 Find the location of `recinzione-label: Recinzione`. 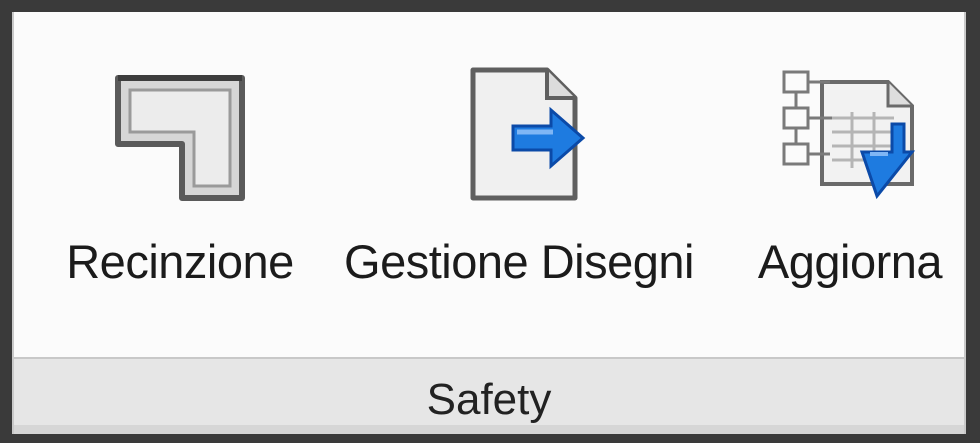

recinzione-label: Recinzione is located at coordinates (180, 261).